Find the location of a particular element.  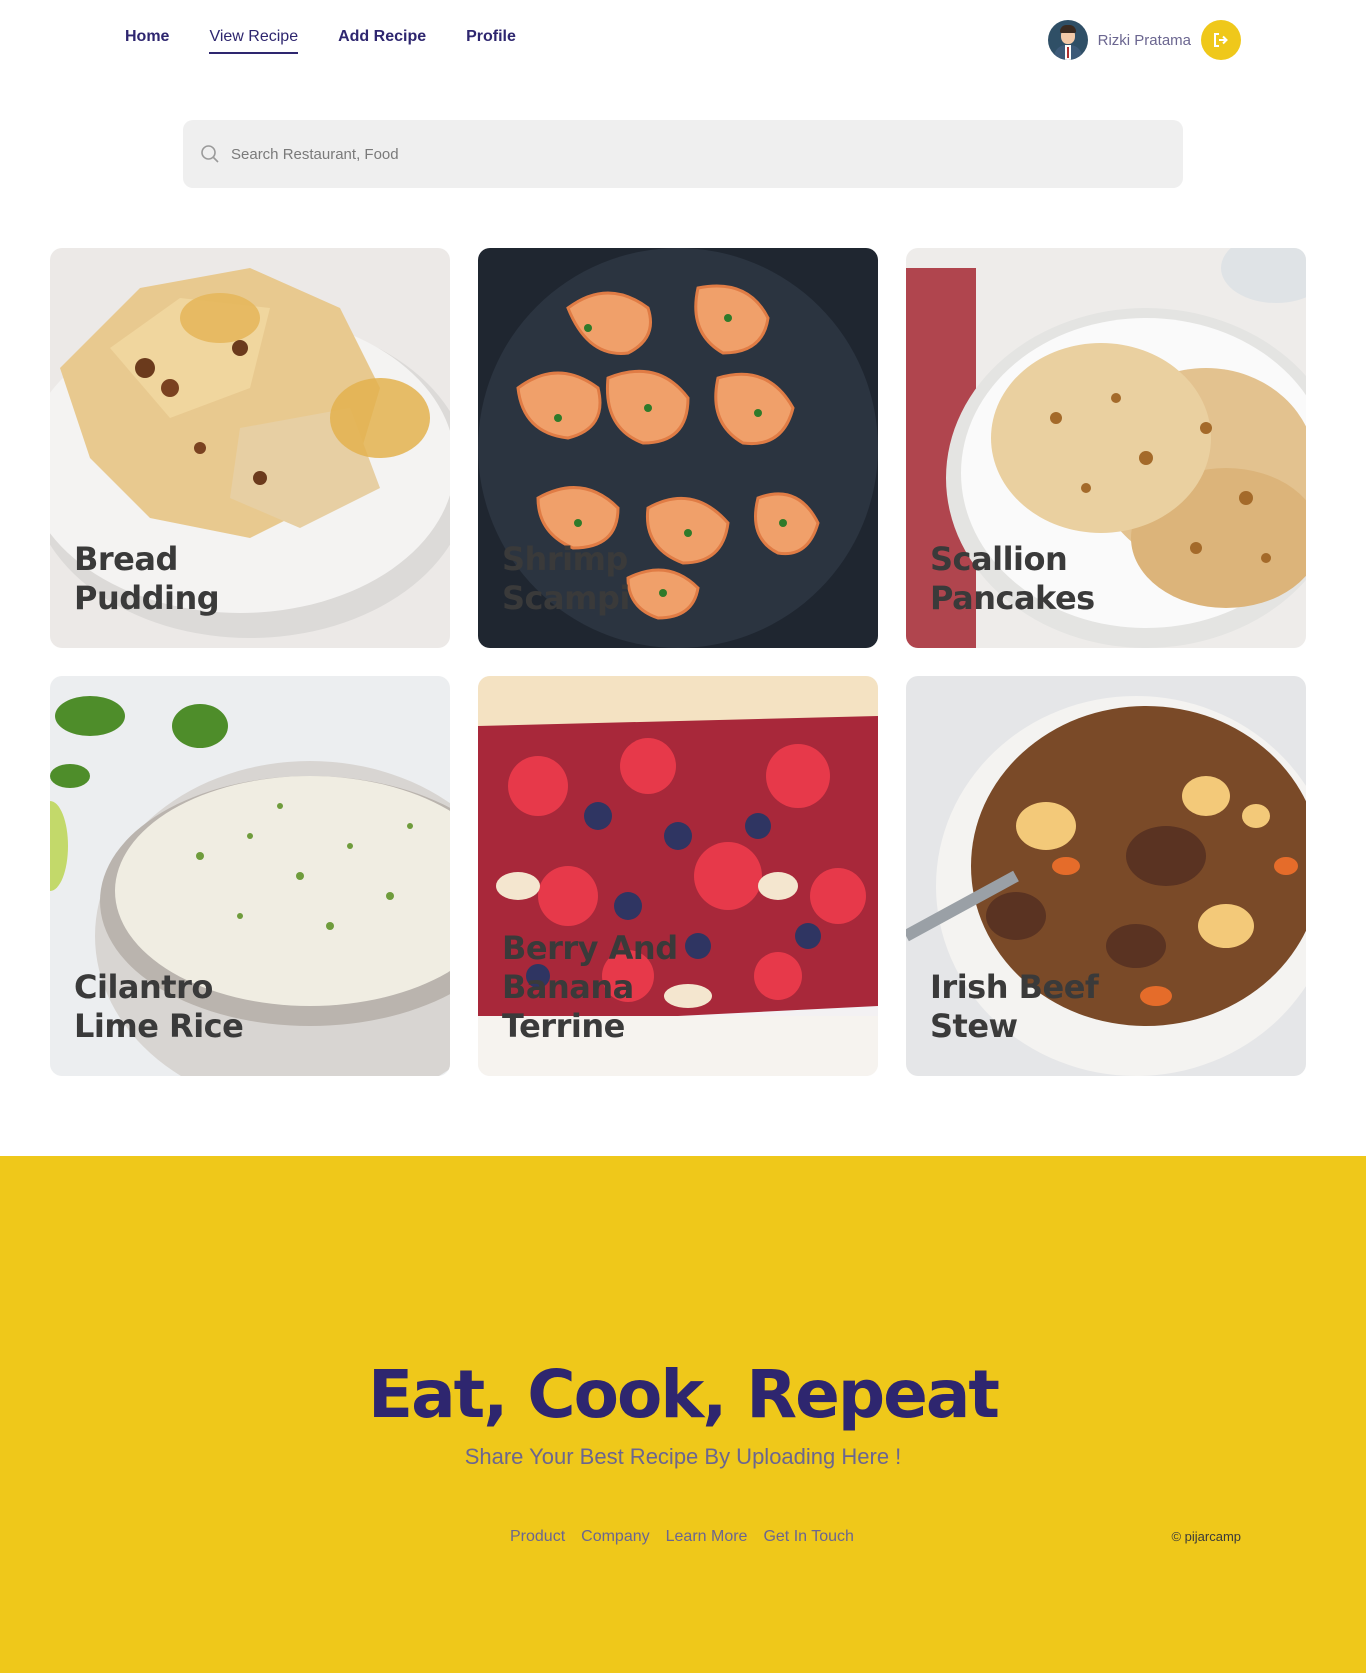

footer-link-product: Product is located at coordinates (537, 1537).